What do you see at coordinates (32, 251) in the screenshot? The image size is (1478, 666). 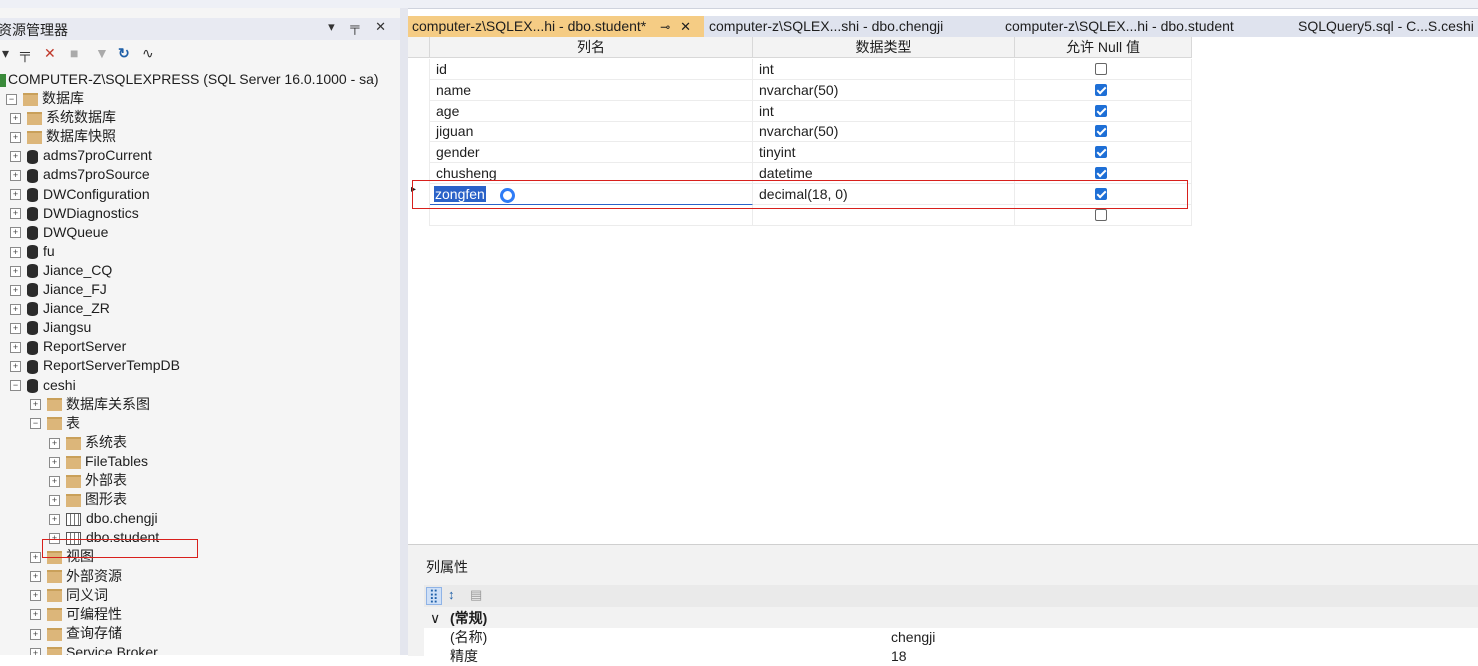 I see `tree-node: + fu` at bounding box center [32, 251].